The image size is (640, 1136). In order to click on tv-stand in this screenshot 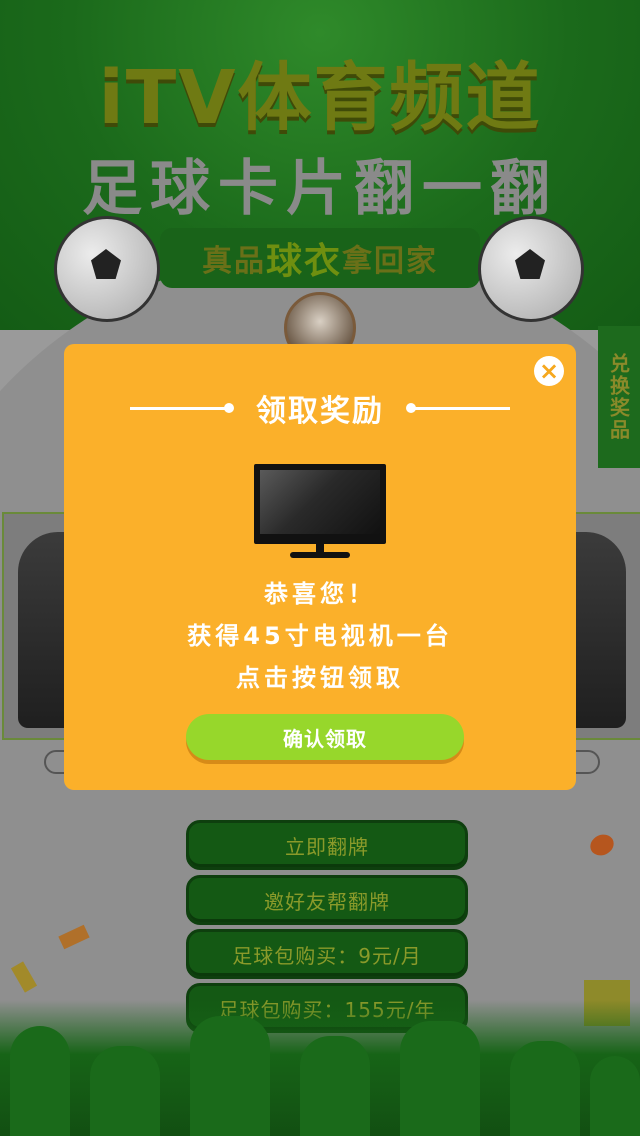, I will do `click(320, 548)`.